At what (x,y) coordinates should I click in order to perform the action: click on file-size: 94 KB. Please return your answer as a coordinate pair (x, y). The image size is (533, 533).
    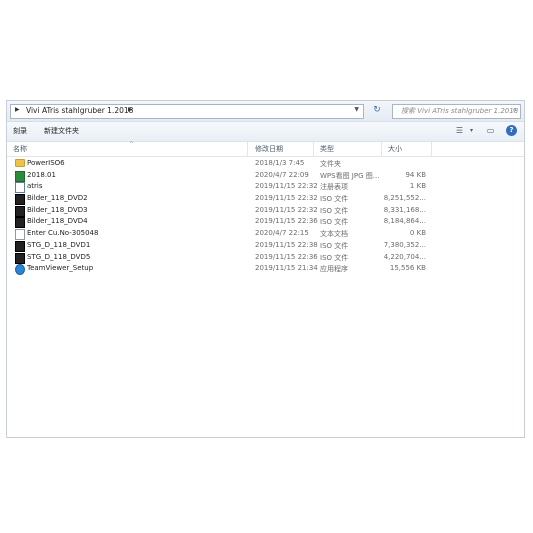
    Looking at the image, I should click on (415, 174).